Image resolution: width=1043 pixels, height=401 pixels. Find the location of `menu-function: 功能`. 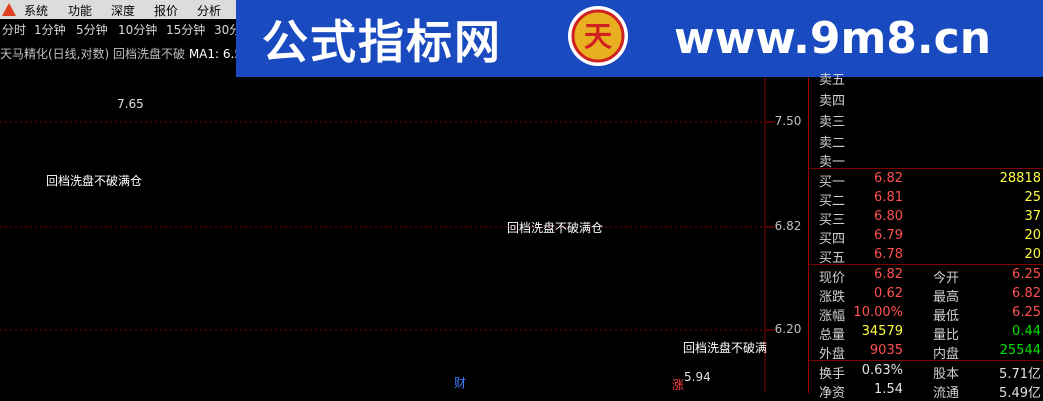

menu-function: 功能 is located at coordinates (80, 10).